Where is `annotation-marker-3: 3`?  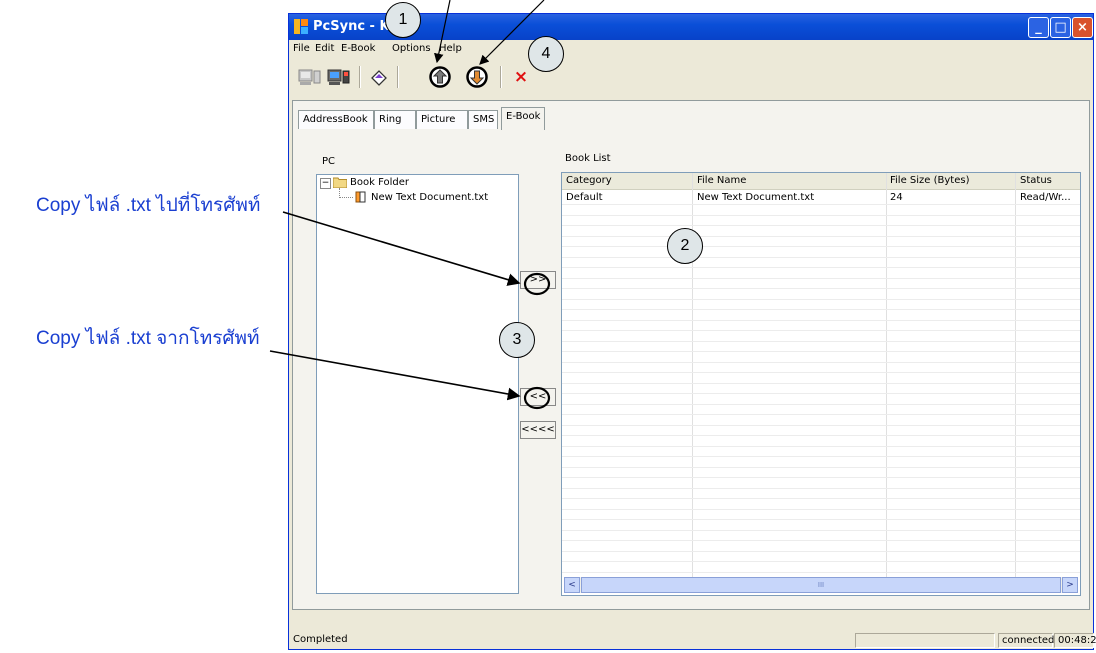
annotation-marker-3: 3 is located at coordinates (517, 340).